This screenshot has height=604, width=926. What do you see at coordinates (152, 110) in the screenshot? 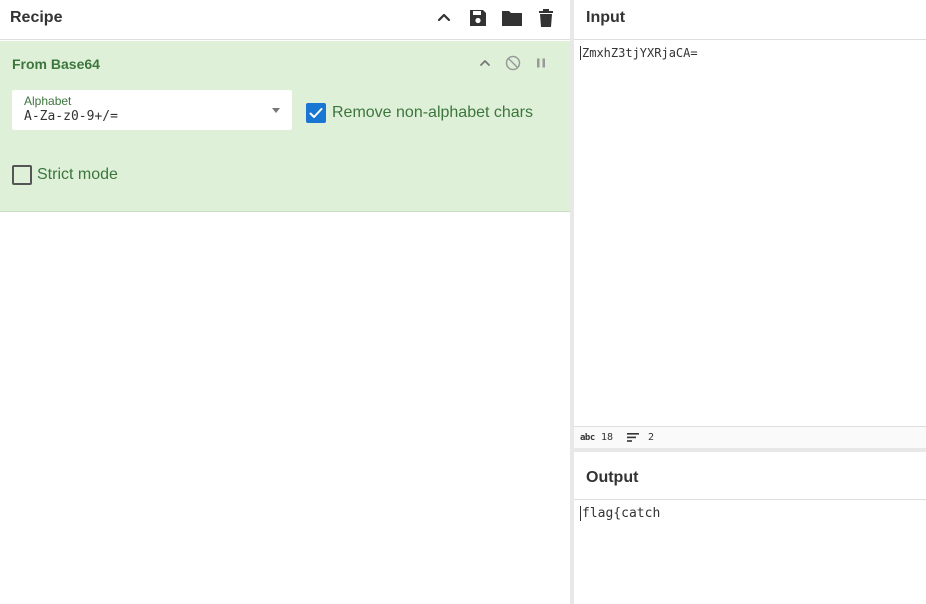
I see `alphabet-select: Alphabet A-Za-z0-9+/=` at bounding box center [152, 110].